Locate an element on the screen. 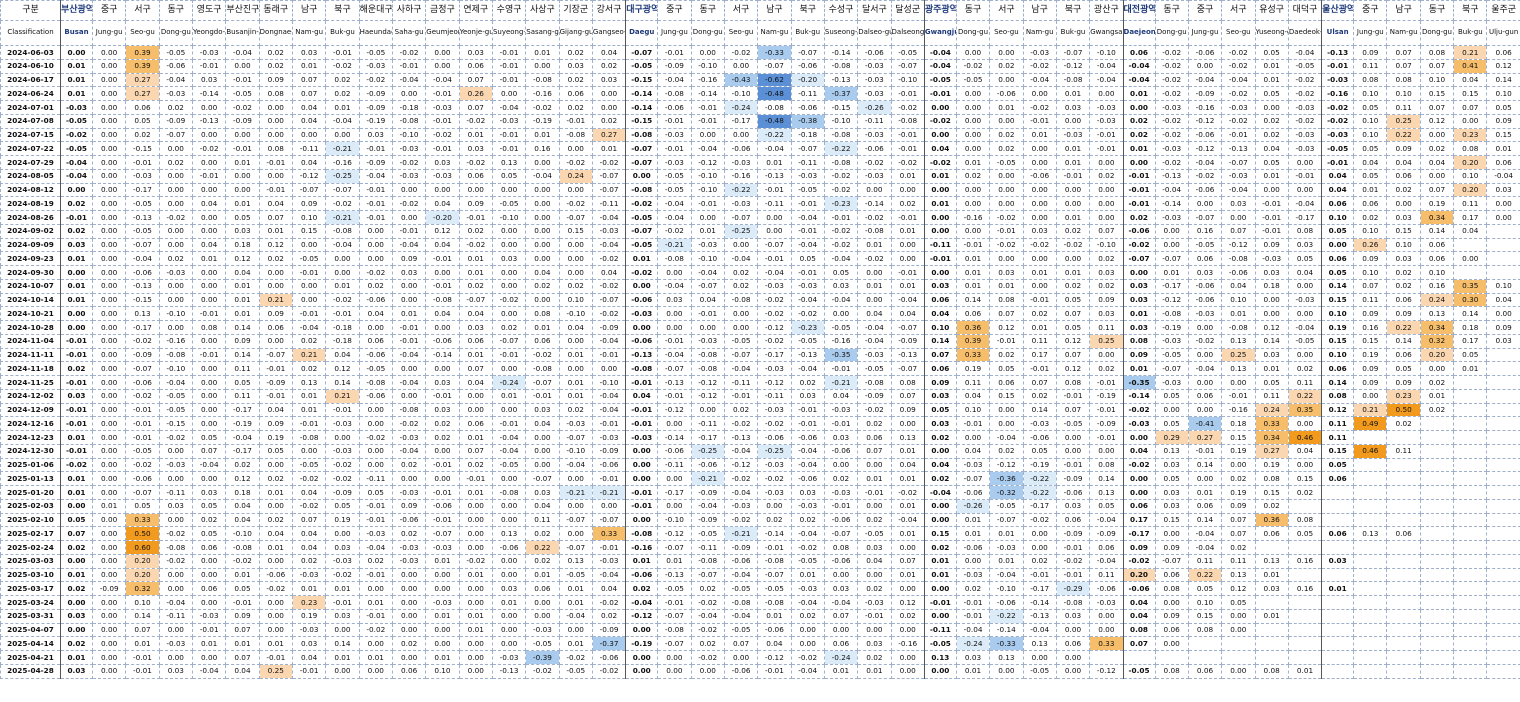 This screenshot has height=702, width=1520. column-header-en: Dalseong-gun is located at coordinates (907, 33).